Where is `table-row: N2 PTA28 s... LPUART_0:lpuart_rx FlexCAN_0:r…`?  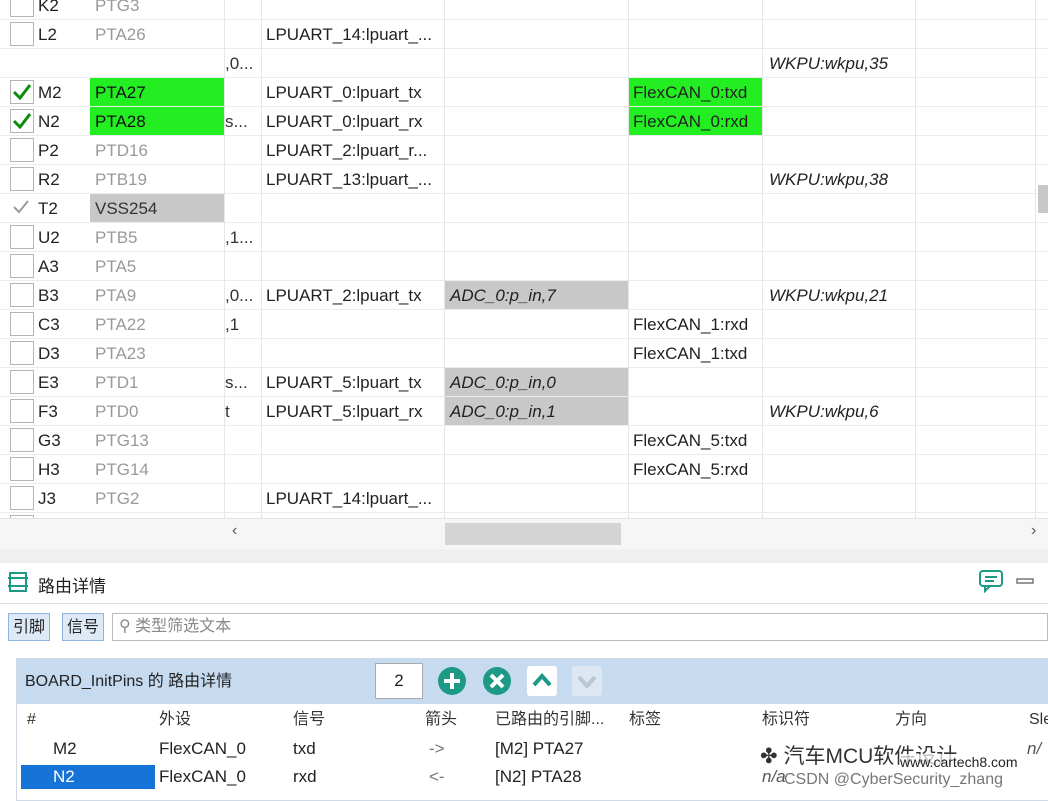 table-row: N2 PTA28 s... LPUART_0:lpuart_rx FlexCAN_0:r… is located at coordinates (524, 121).